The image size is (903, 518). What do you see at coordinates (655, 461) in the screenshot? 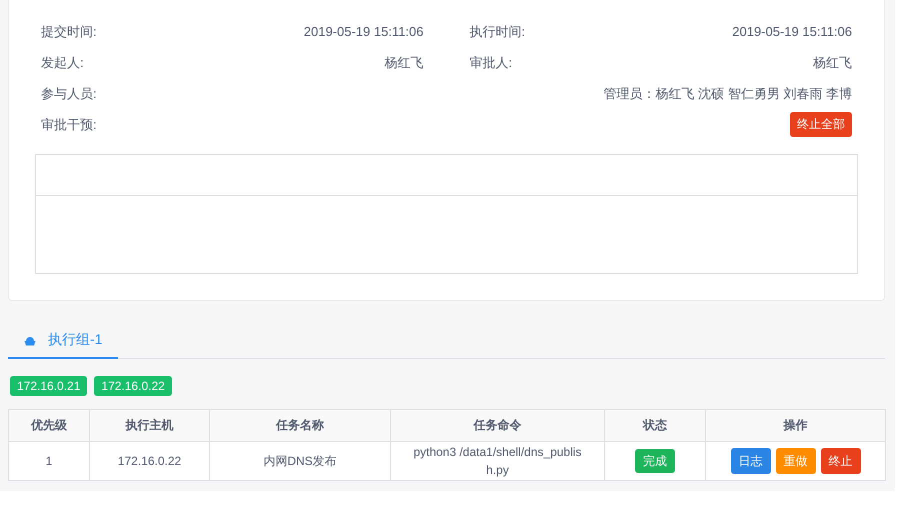
I see `status-badge: 完成` at bounding box center [655, 461].